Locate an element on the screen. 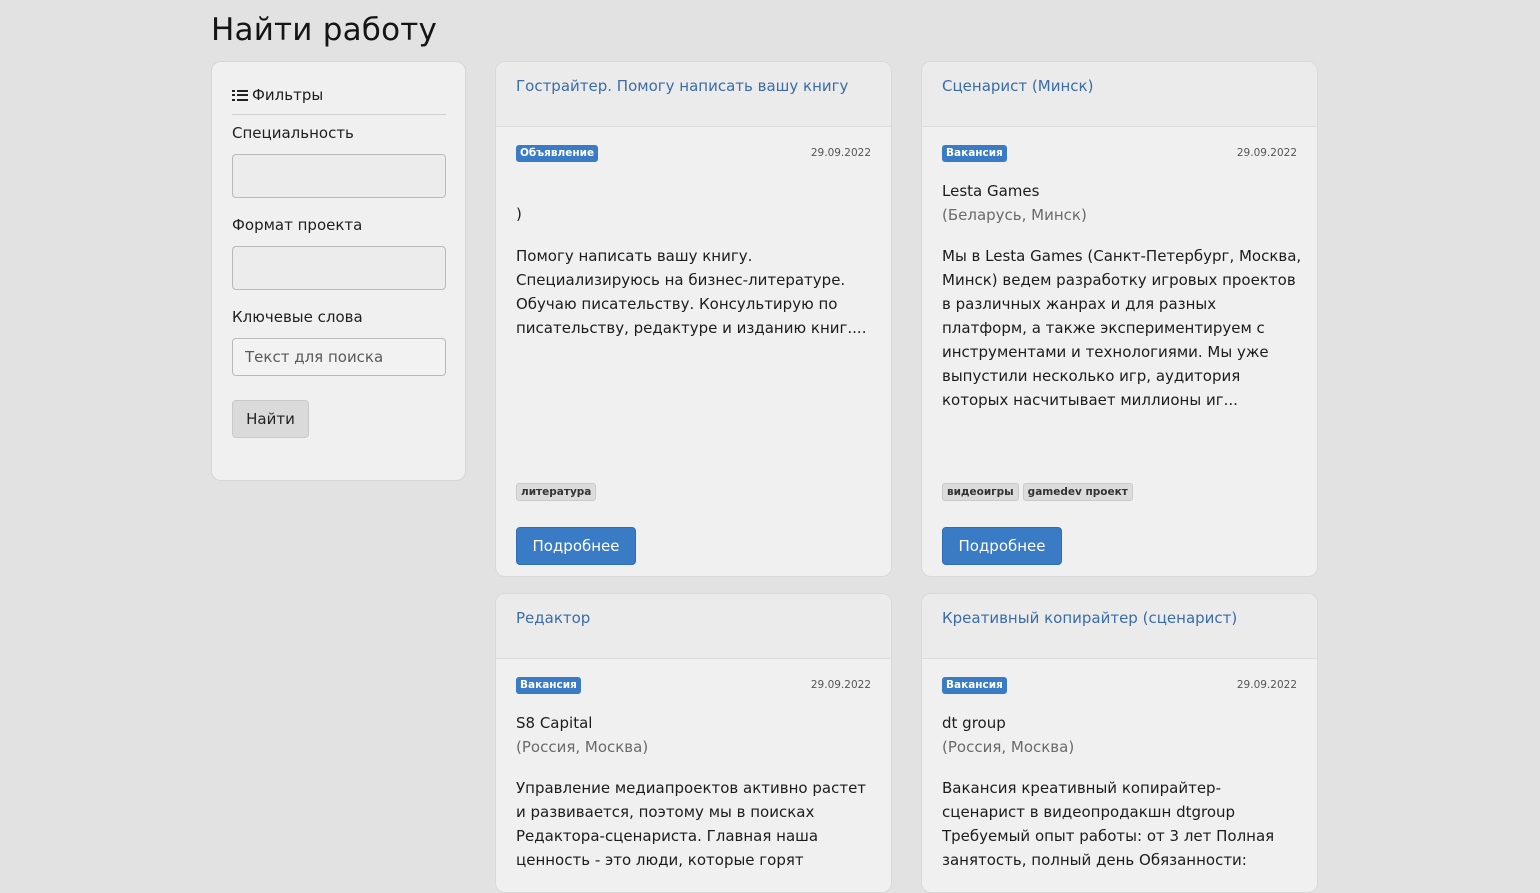 The width and height of the screenshot is (1540, 893). list-icon is located at coordinates (240, 95).